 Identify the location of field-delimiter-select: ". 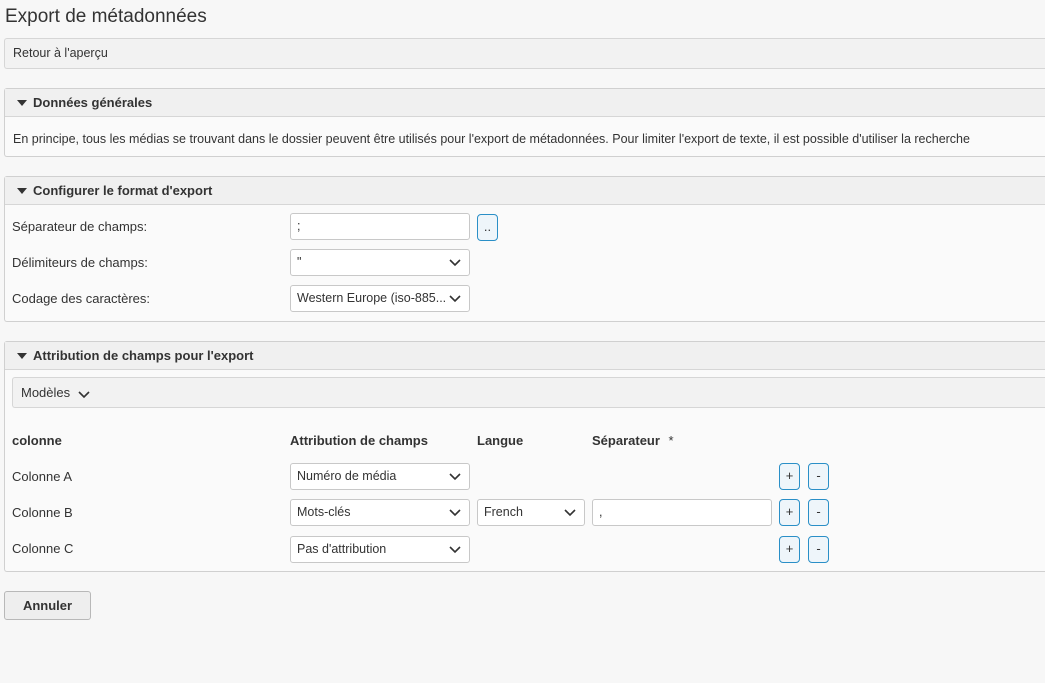
(380, 262).